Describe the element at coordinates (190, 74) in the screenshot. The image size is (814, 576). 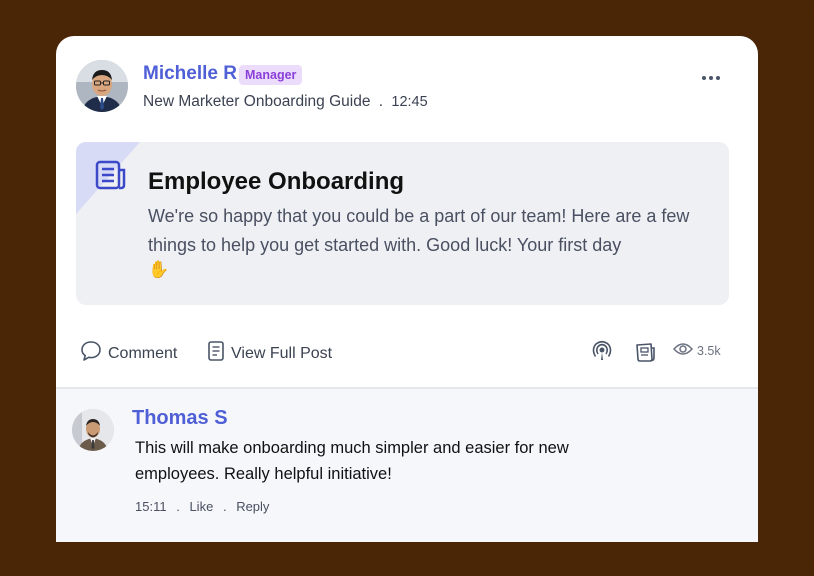
I see `author-name: Michelle R` at that location.